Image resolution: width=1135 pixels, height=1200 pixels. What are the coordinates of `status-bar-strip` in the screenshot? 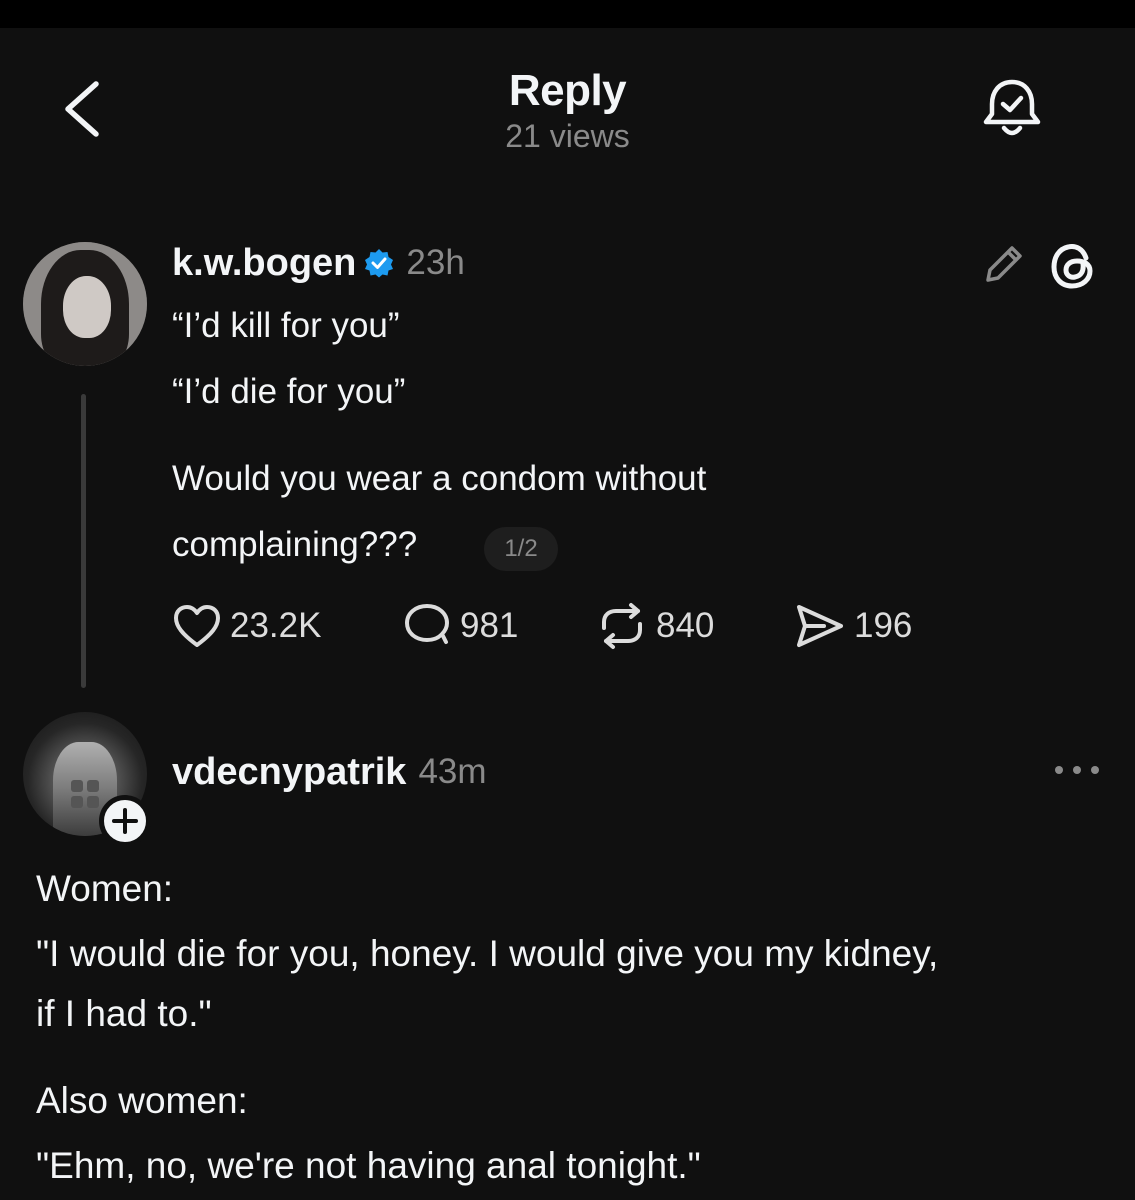 It's located at (567, 14).